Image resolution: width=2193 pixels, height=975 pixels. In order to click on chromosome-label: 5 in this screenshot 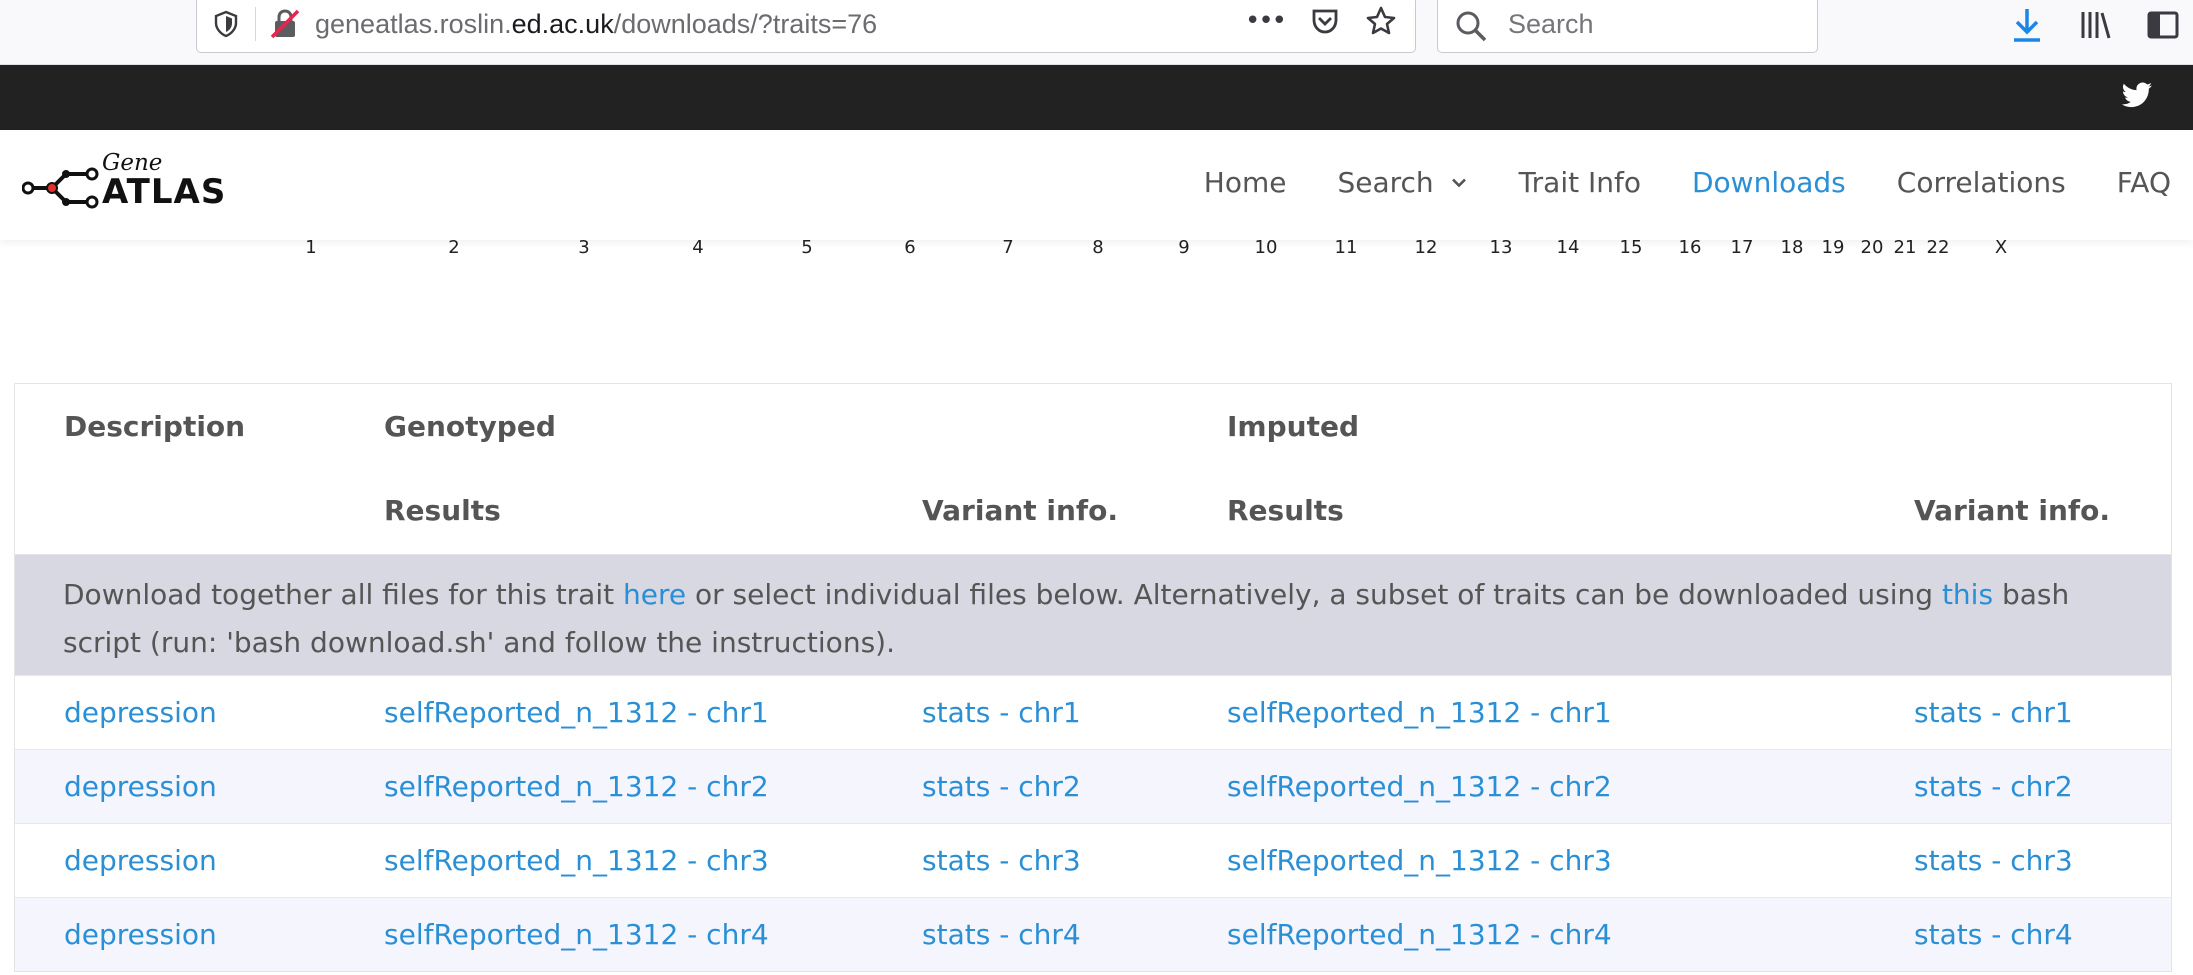, I will do `click(807, 247)`.